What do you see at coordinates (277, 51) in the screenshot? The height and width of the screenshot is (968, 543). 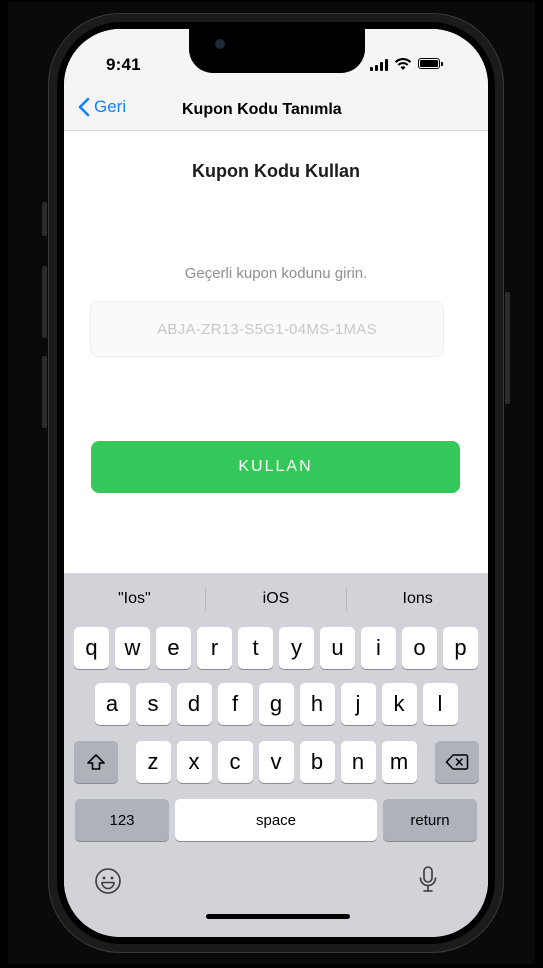 I see `notch` at bounding box center [277, 51].